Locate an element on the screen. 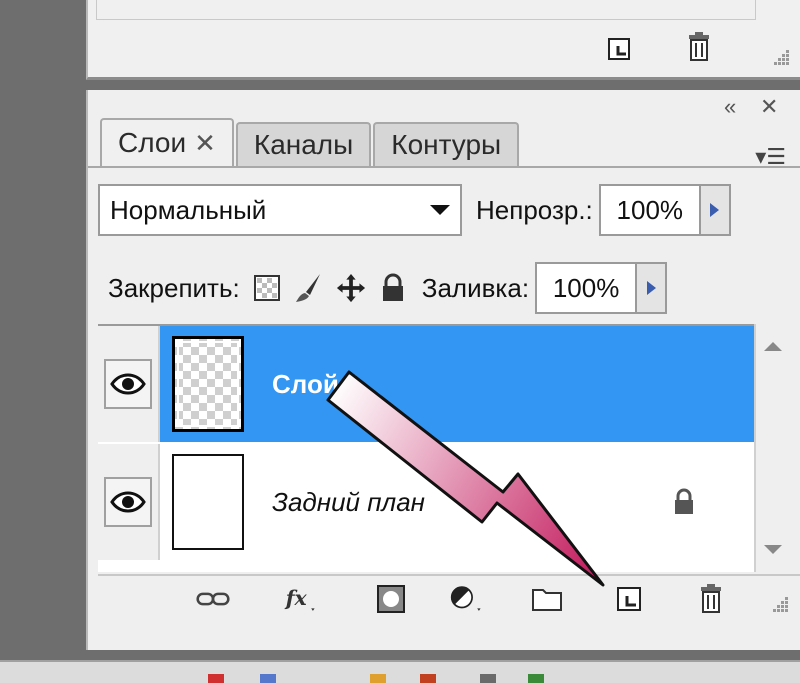  tab-label: Контуры is located at coordinates (446, 144).